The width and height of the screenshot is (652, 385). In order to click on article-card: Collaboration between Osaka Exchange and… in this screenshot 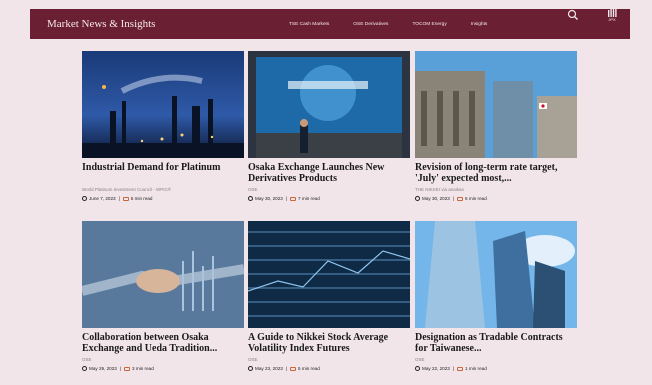, I will do `click(163, 296)`.